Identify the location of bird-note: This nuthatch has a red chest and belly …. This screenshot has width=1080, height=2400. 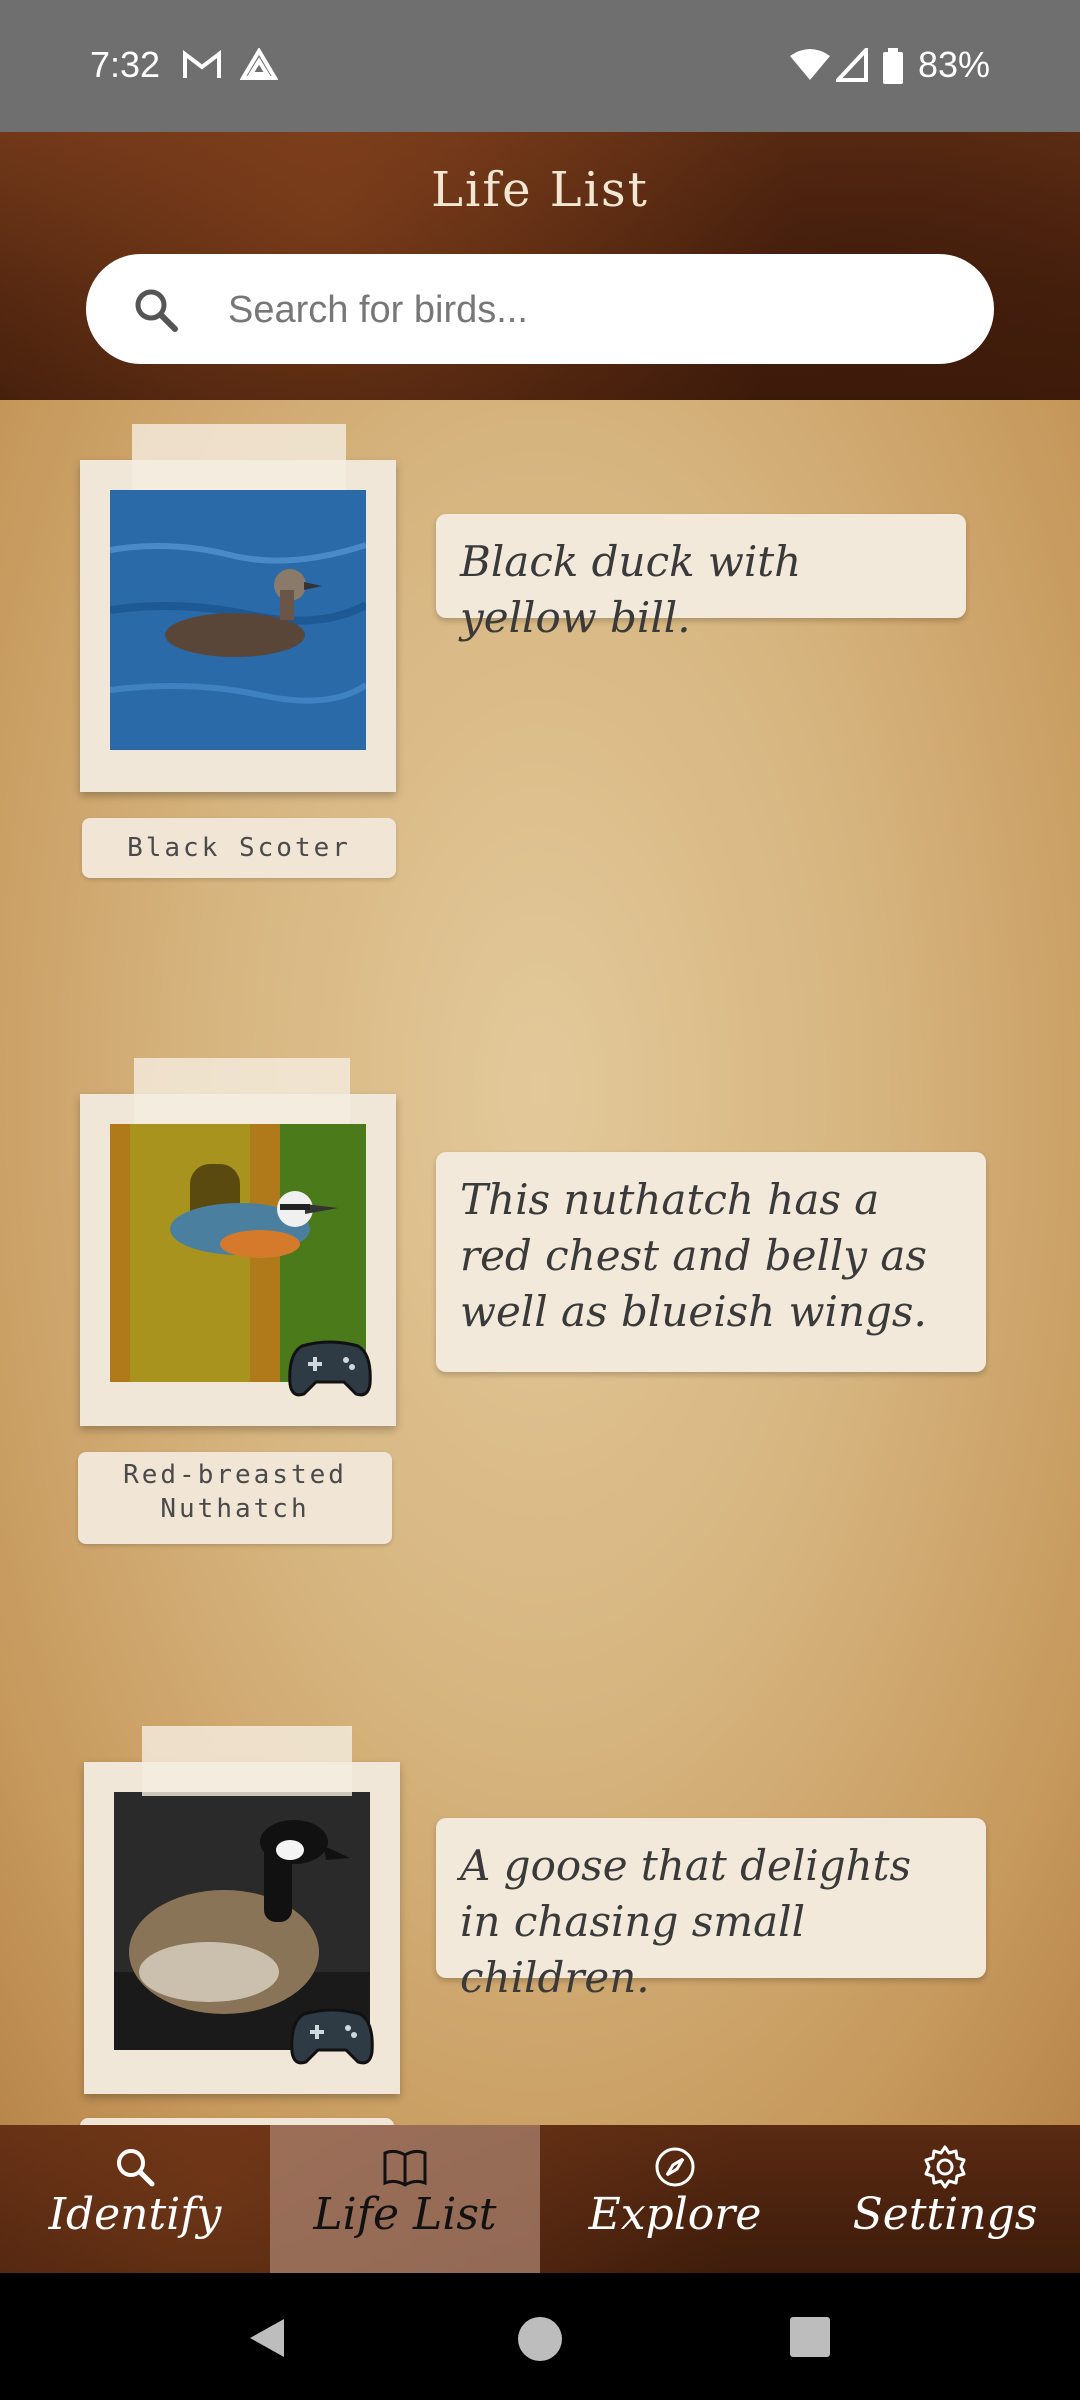
(711, 1262).